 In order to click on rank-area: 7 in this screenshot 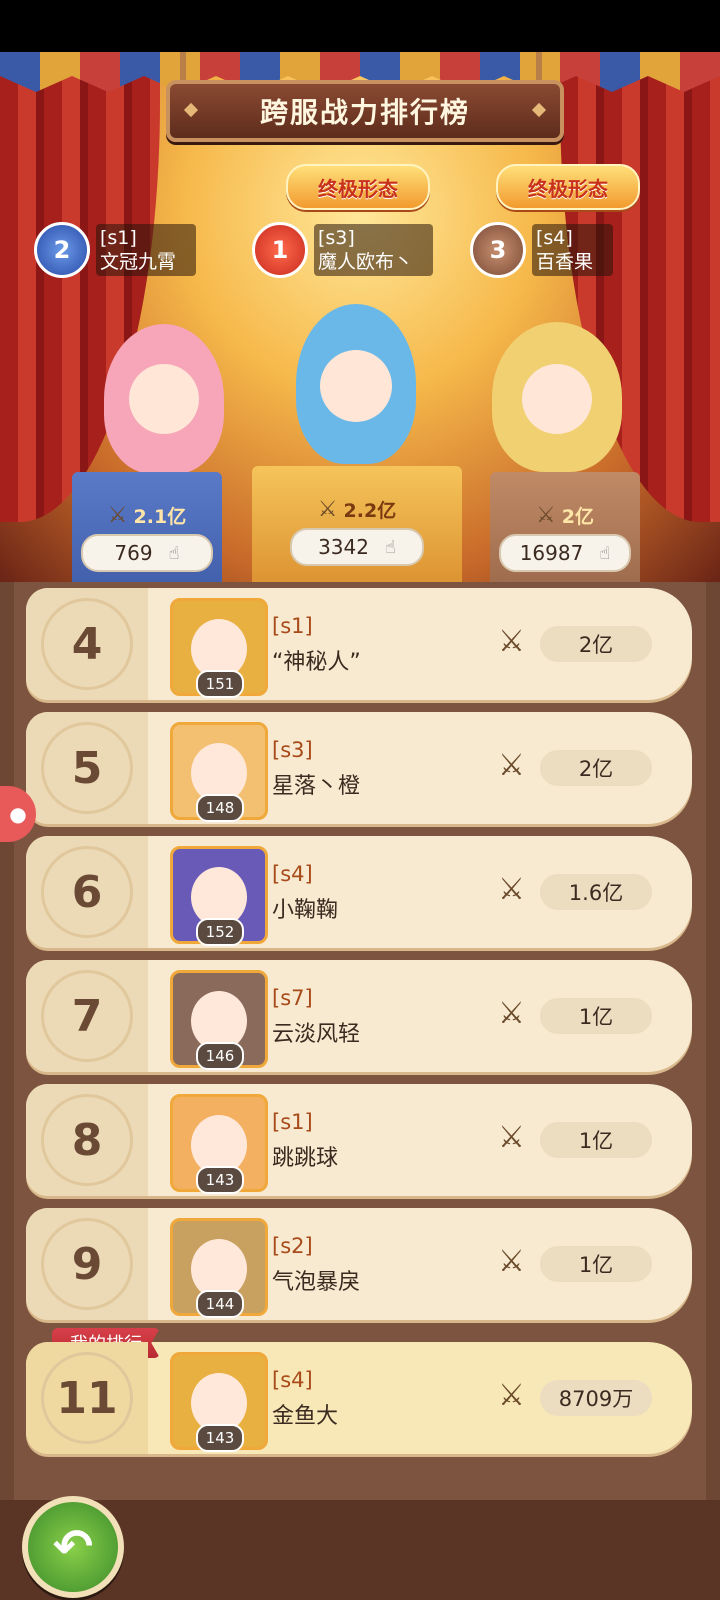, I will do `click(87, 1016)`.